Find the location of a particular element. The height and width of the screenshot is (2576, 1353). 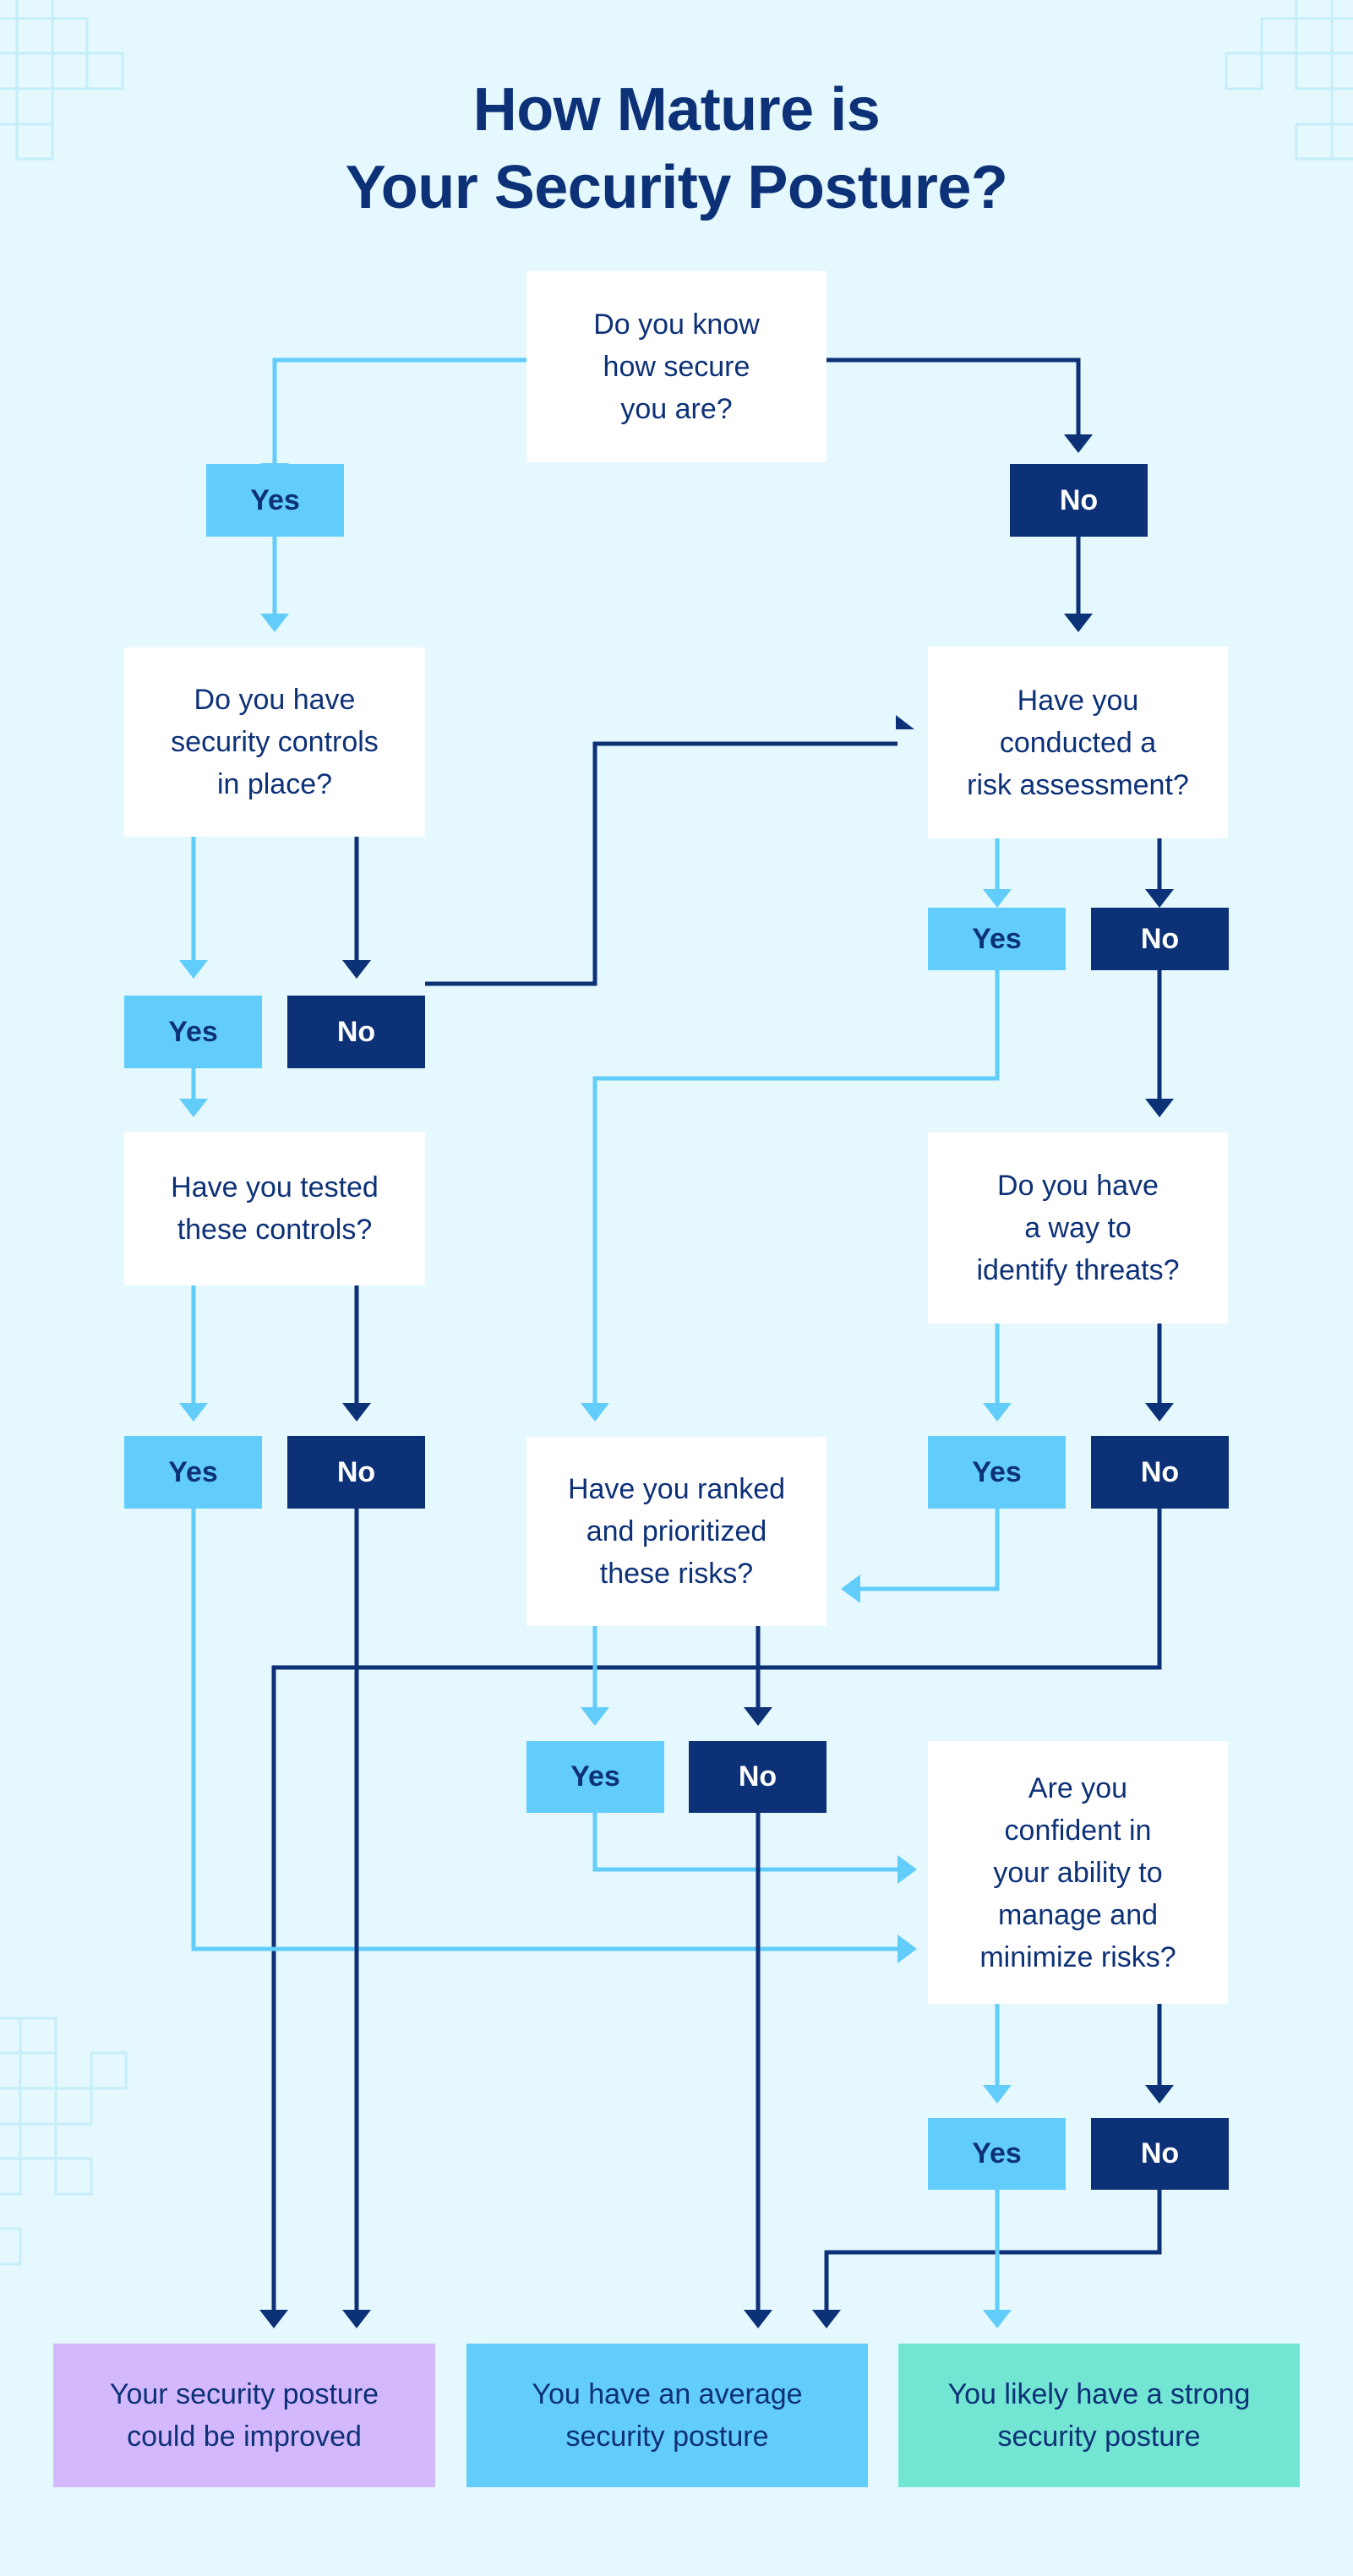

question-know-secure: Do you know how secure you are? is located at coordinates (676, 366).